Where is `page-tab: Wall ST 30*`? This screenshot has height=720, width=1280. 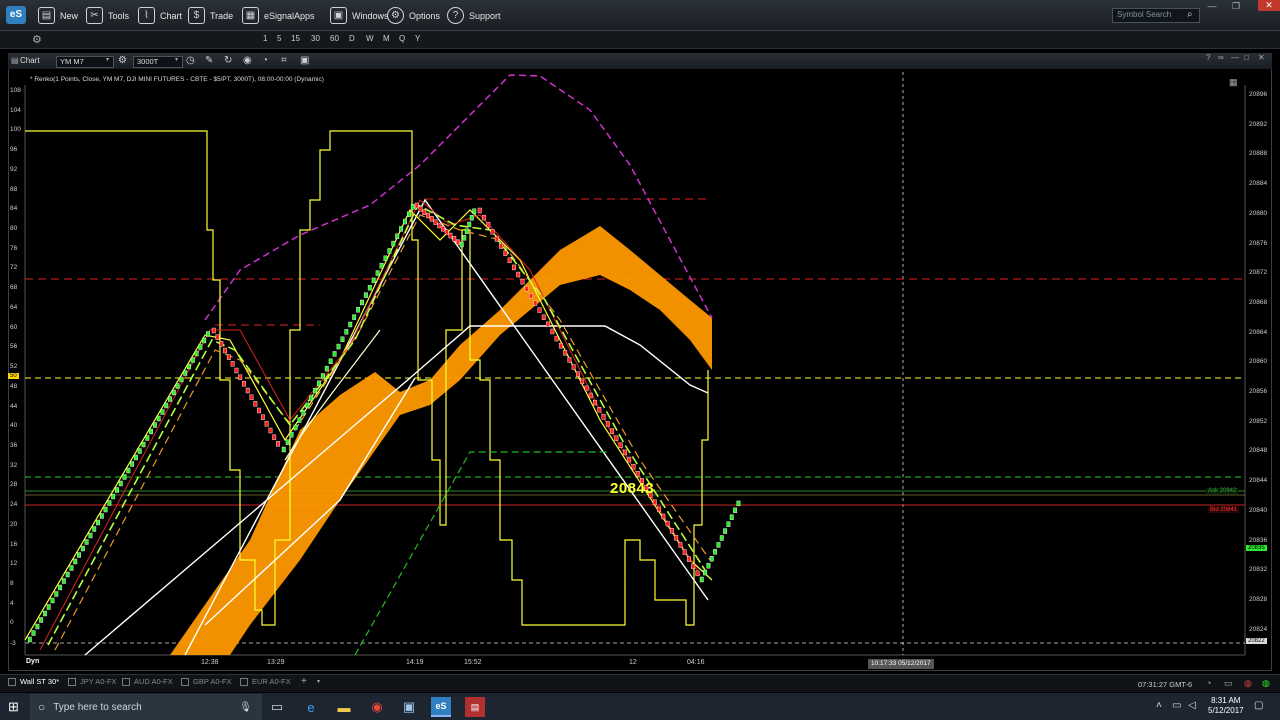 page-tab: Wall ST 30* is located at coordinates (33, 681).